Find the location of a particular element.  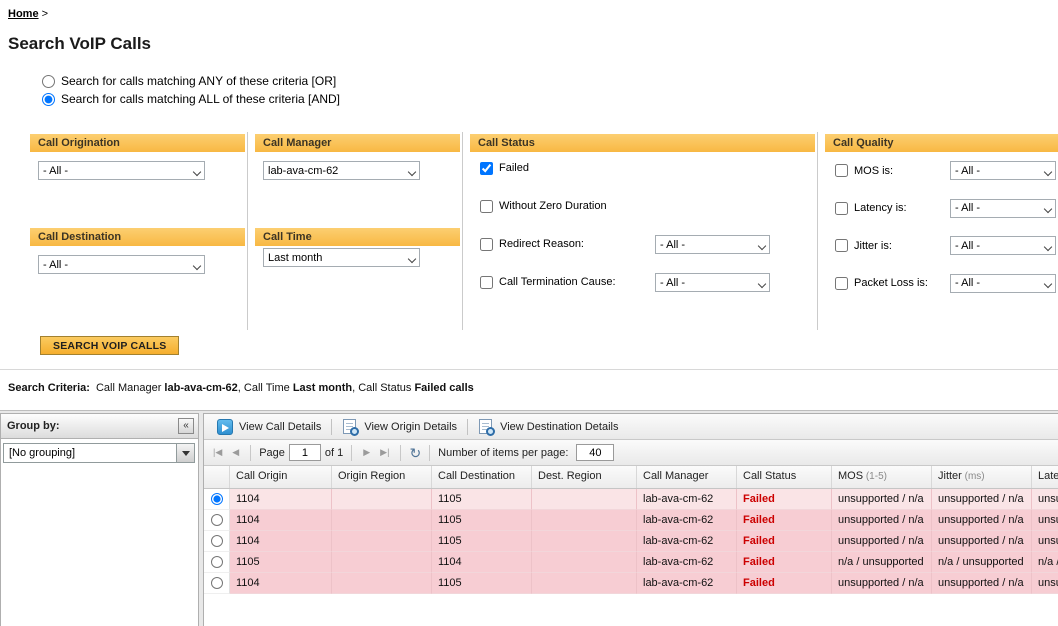

page-number-input is located at coordinates (304, 452).